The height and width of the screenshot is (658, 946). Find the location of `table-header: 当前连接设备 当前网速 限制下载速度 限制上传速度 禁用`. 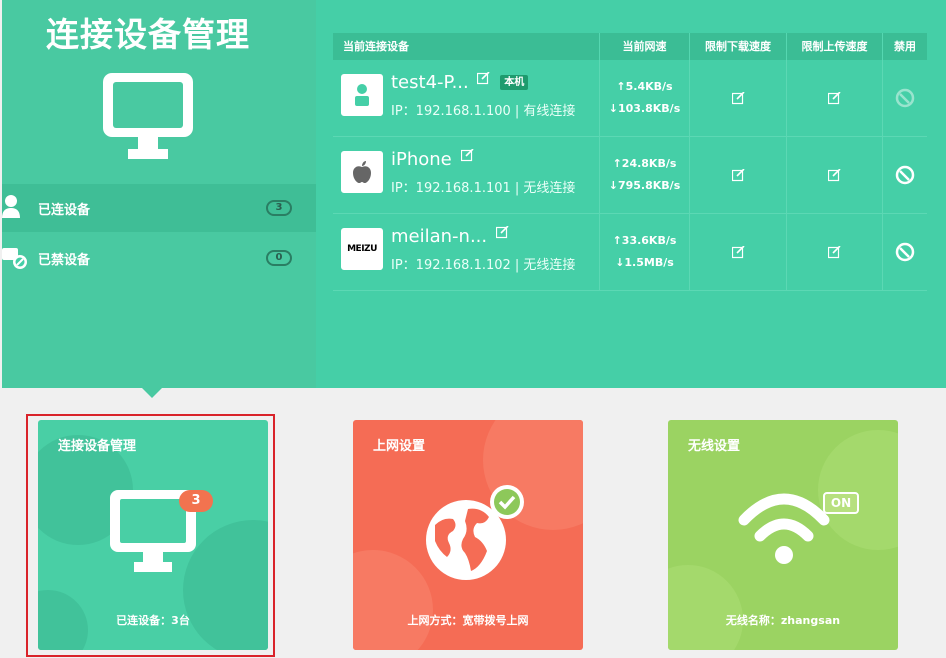

table-header: 当前连接设备 当前网速 限制下载速度 限制上传速度 禁用 is located at coordinates (630, 46).